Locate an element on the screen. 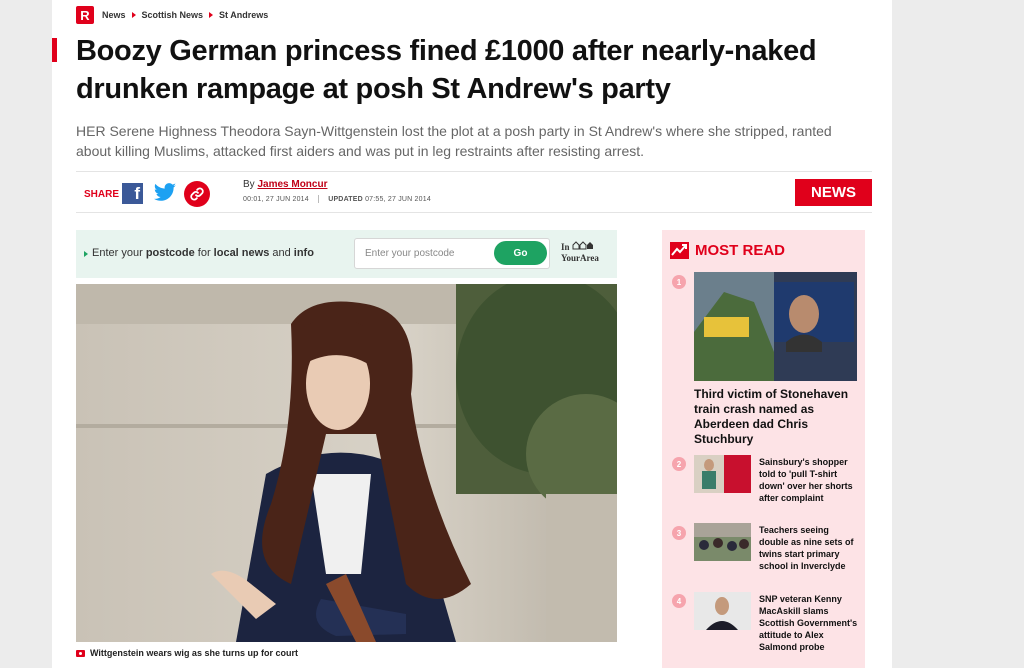 The image size is (1024, 668). inyourarea-logo: In YourArea is located at coordinates (580, 252).